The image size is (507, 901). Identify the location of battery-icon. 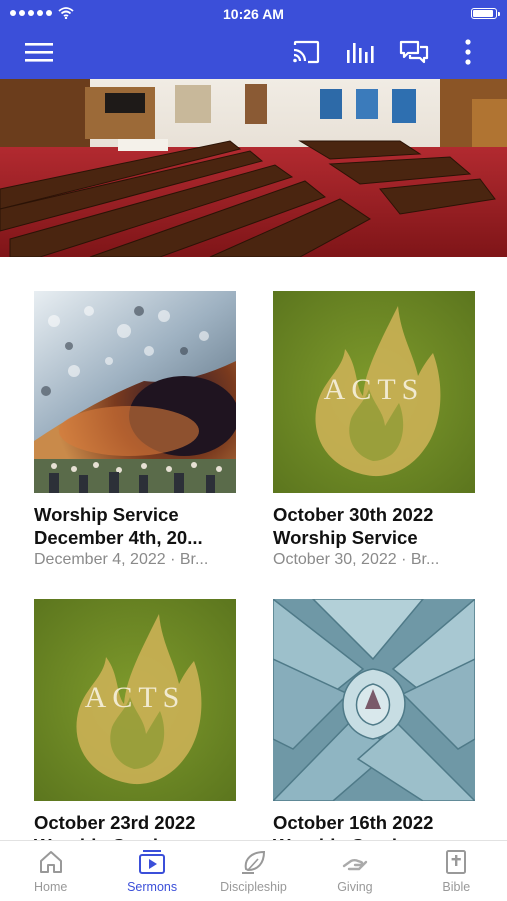
(485, 13).